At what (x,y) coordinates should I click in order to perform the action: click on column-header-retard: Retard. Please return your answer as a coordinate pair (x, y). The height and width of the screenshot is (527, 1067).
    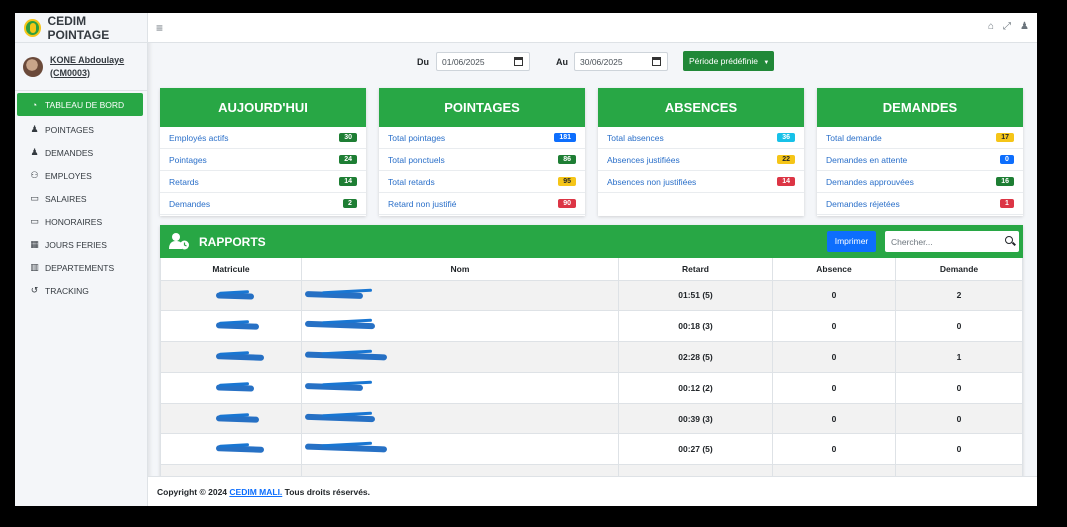
    Looking at the image, I should click on (695, 269).